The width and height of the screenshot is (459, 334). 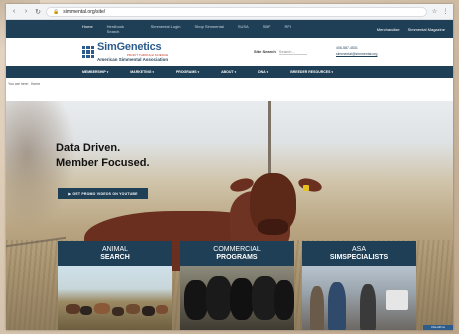 What do you see at coordinates (388, 29) in the screenshot?
I see `top-nav-merchandise: Merchandise` at bounding box center [388, 29].